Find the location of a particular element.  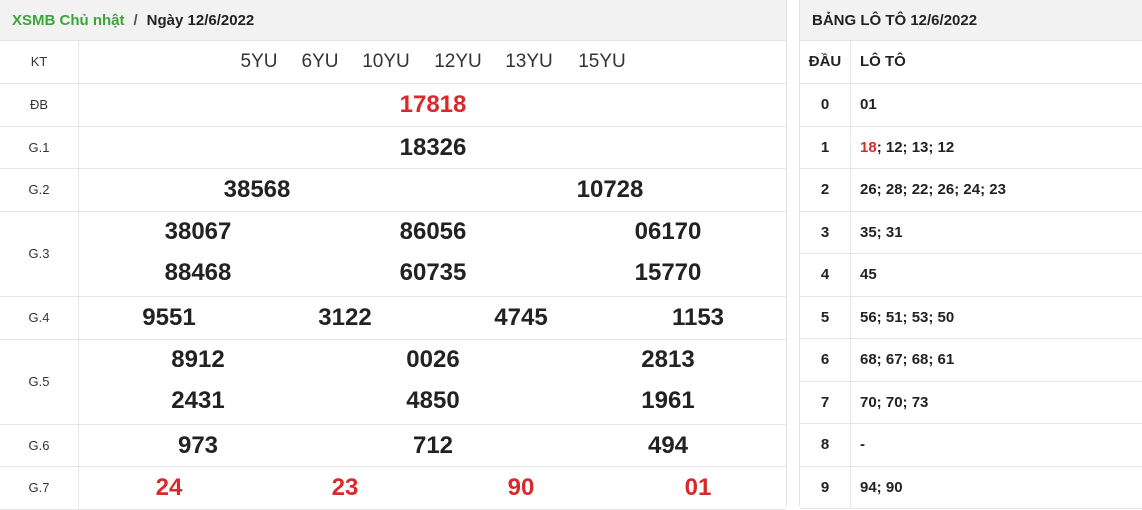

row-label: G.1 is located at coordinates (39, 147).